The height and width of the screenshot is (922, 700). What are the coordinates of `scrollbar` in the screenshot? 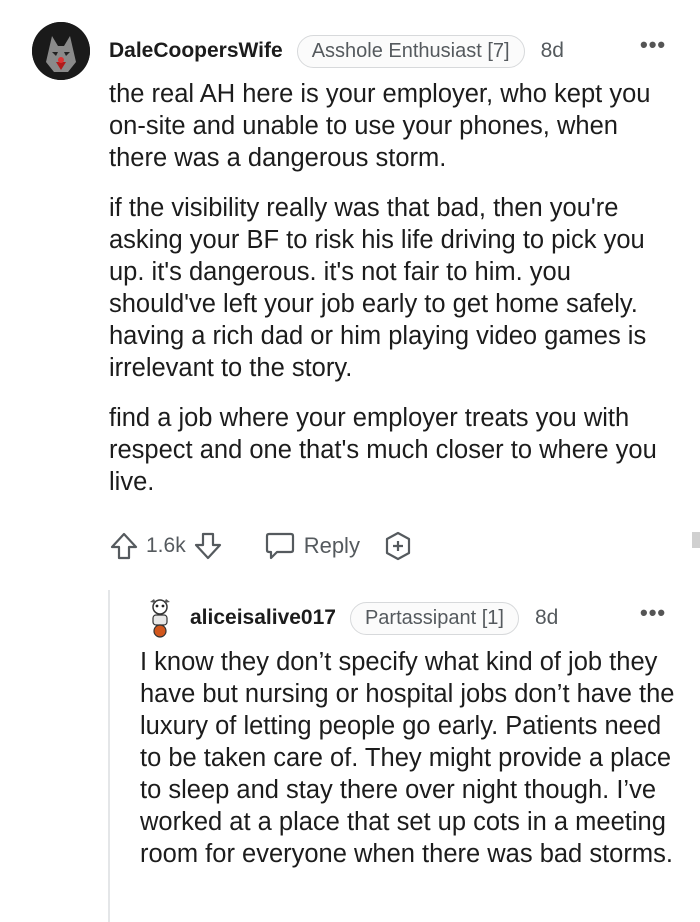 It's located at (696, 540).